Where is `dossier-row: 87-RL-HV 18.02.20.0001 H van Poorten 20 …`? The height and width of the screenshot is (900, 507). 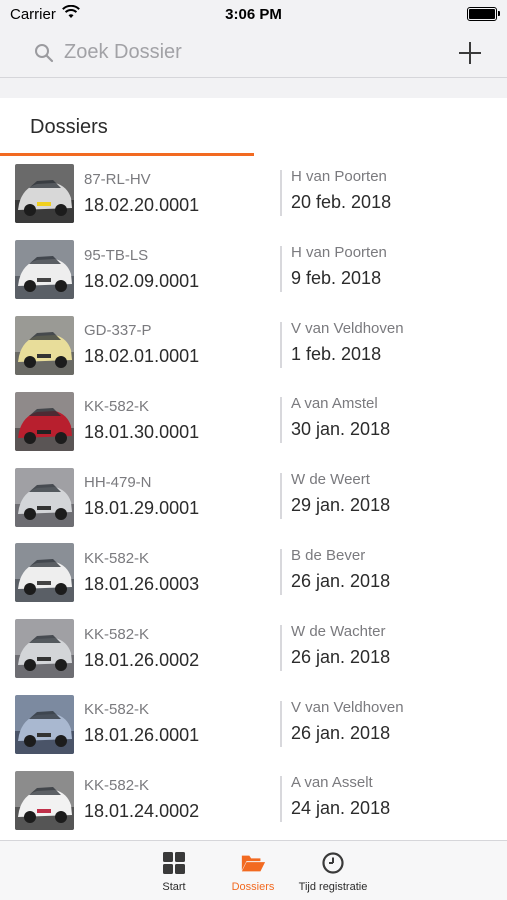
dossier-row: 87-RL-HV 18.02.20.0001 H van Poorten 20 … is located at coordinates (253, 194).